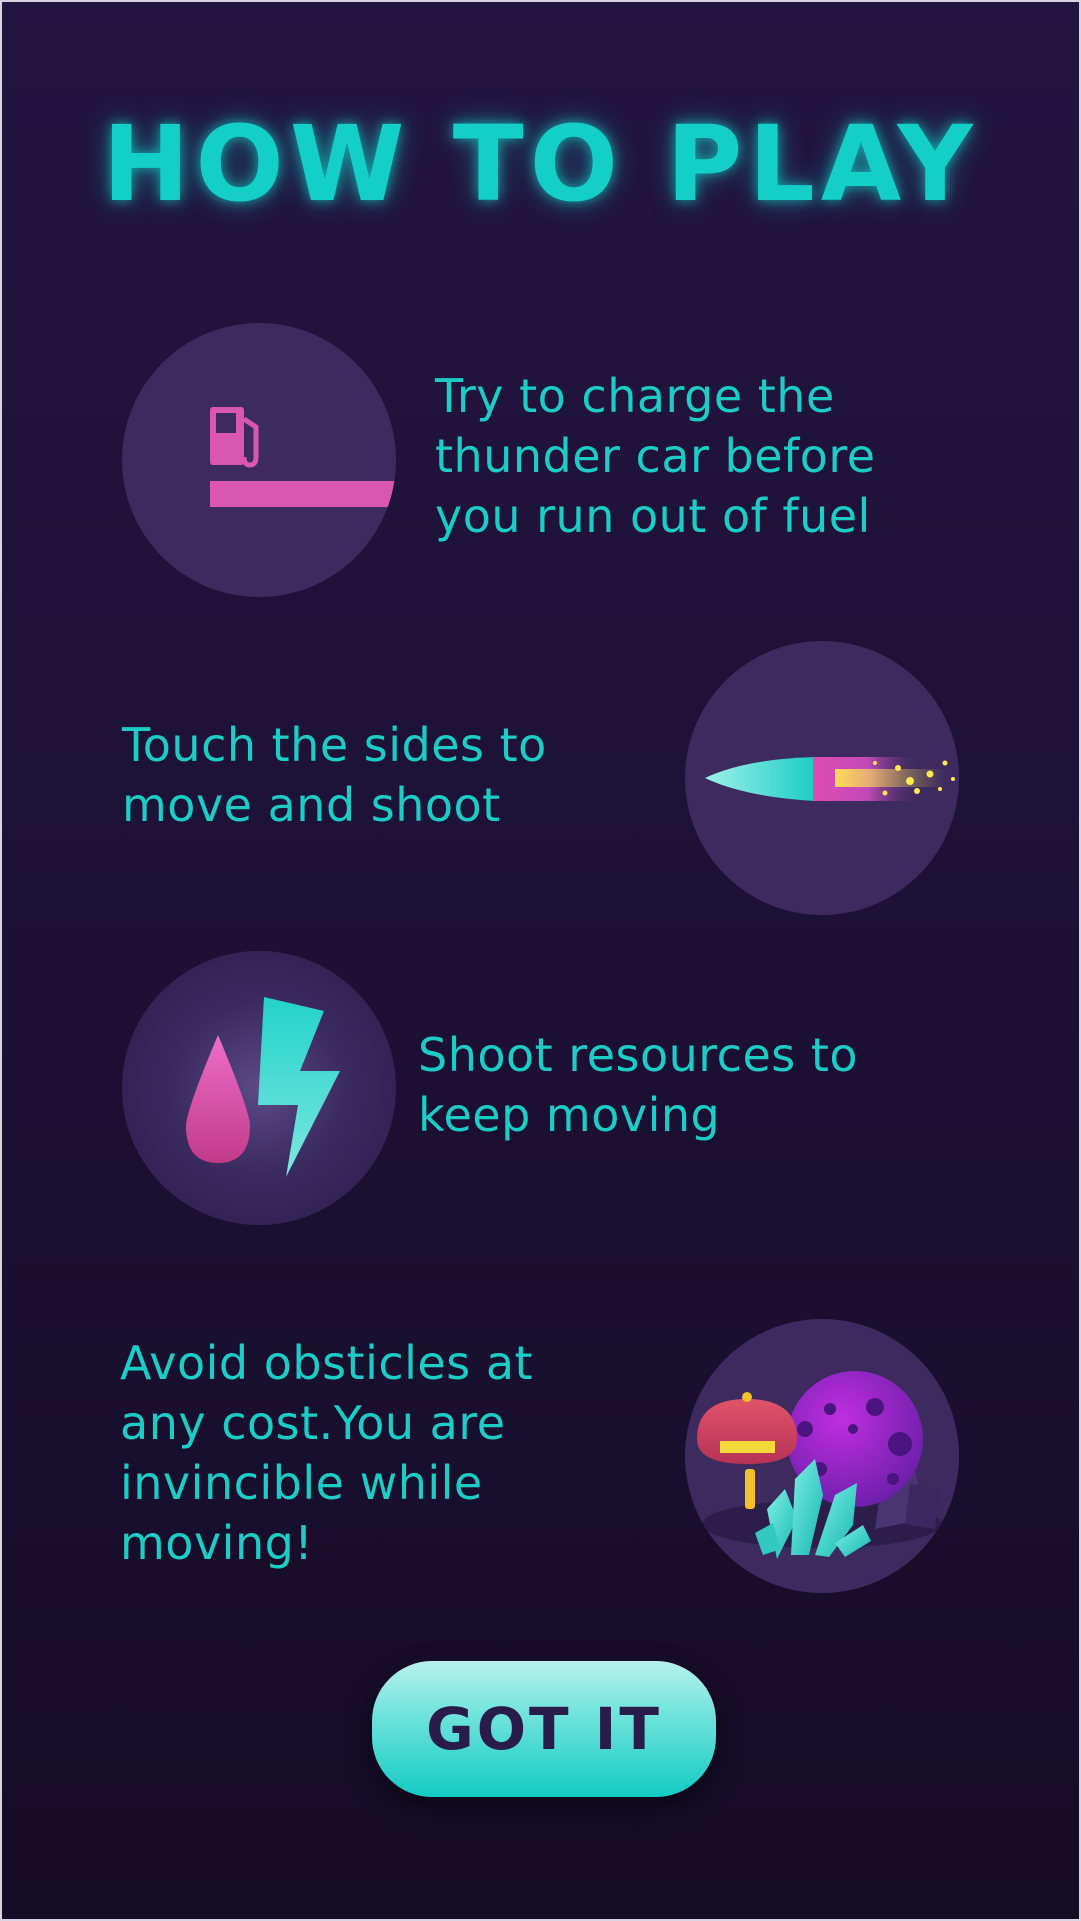 The image size is (1081, 1921). What do you see at coordinates (334, 775) in the screenshot?
I see `step-2-text: Touch the sides to move and shoot` at bounding box center [334, 775].